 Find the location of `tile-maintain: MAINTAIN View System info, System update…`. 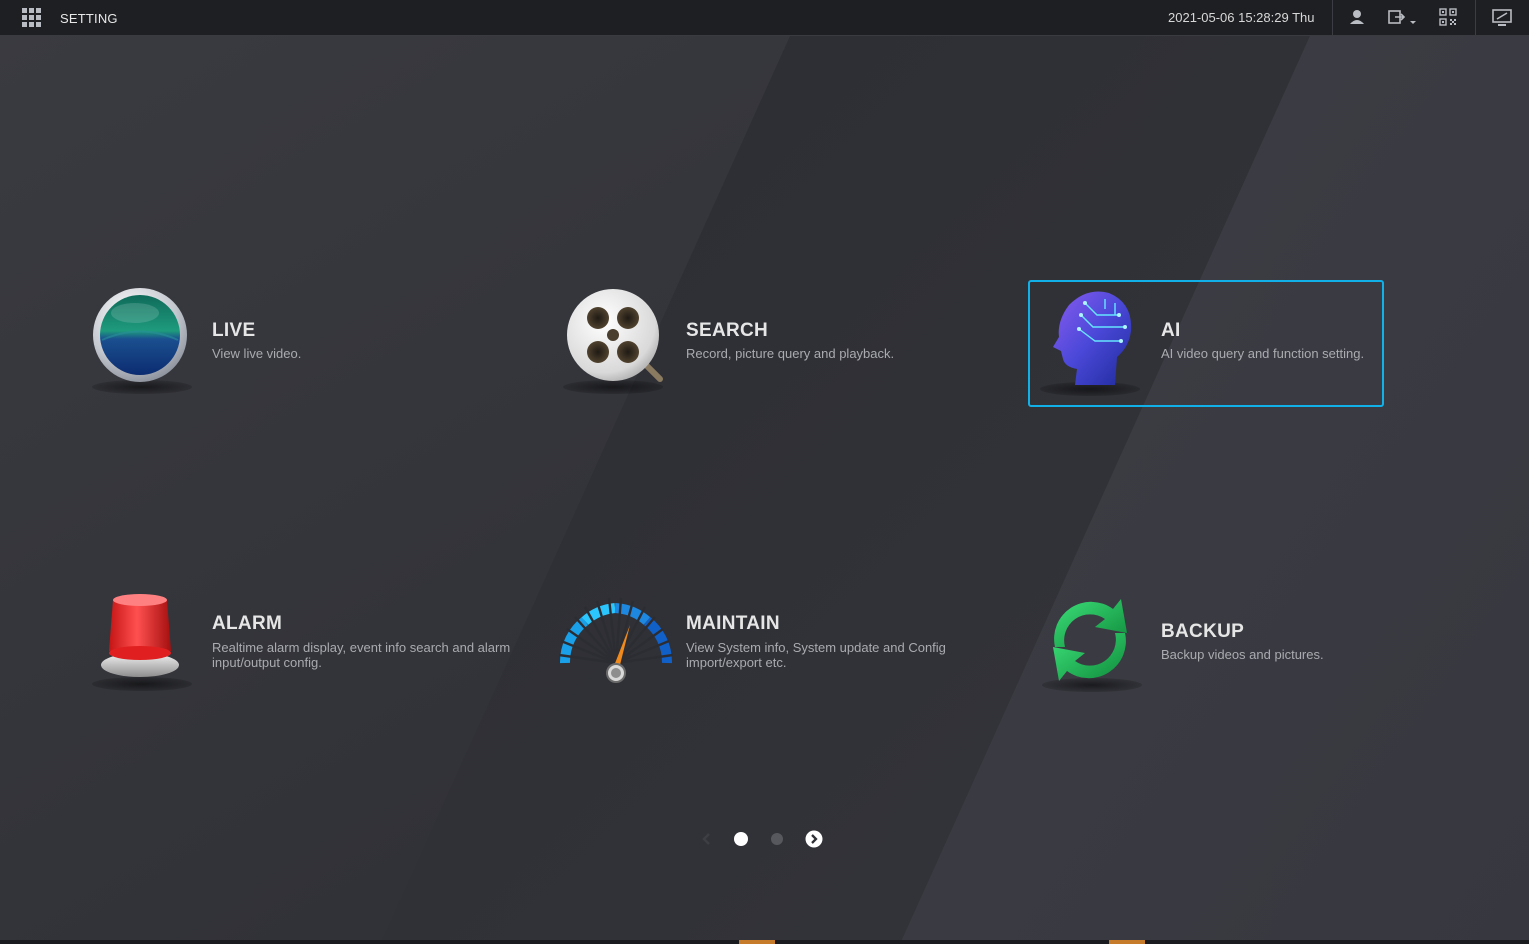

tile-maintain: MAINTAIN View System info, System update… is located at coordinates (775, 637).